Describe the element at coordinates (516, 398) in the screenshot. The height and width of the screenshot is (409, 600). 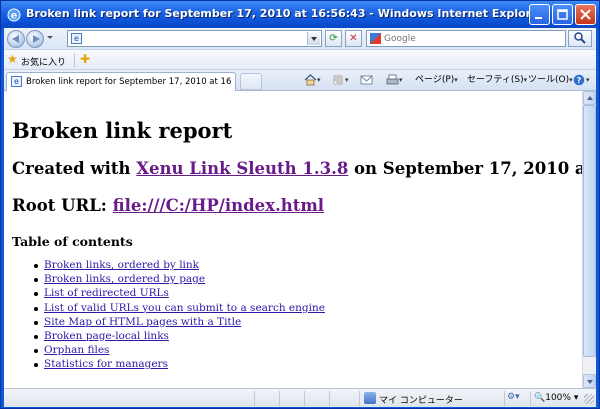
I see `protected-mode-icon: ⚙▾` at that location.